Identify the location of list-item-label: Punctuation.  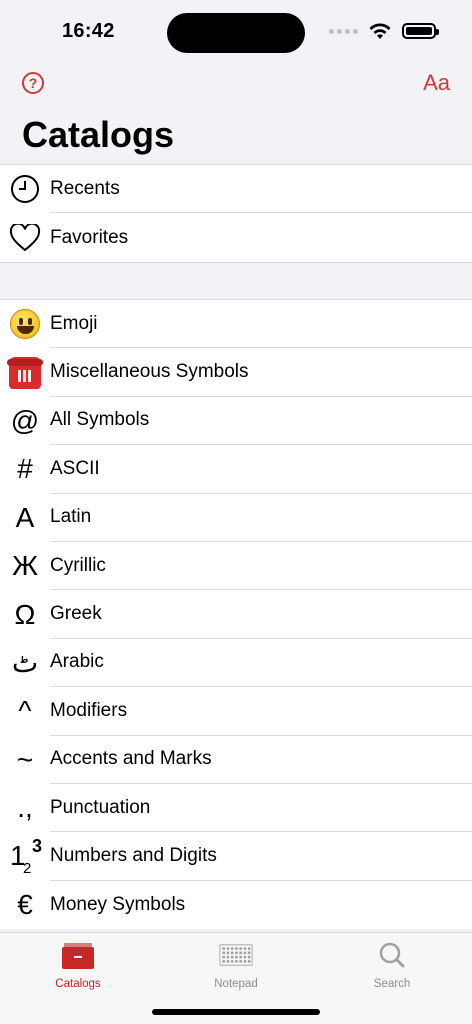
(261, 808).